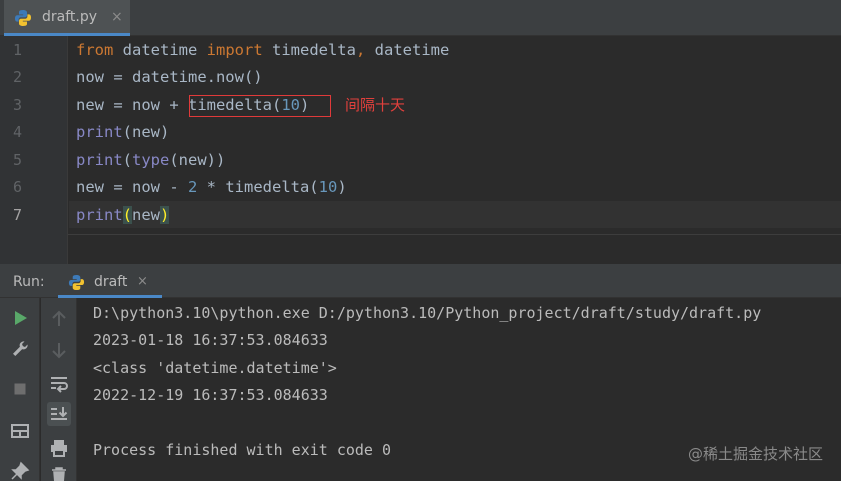 Image resolution: width=841 pixels, height=481 pixels. What do you see at coordinates (20, 470) in the screenshot?
I see `pin-icon` at bounding box center [20, 470].